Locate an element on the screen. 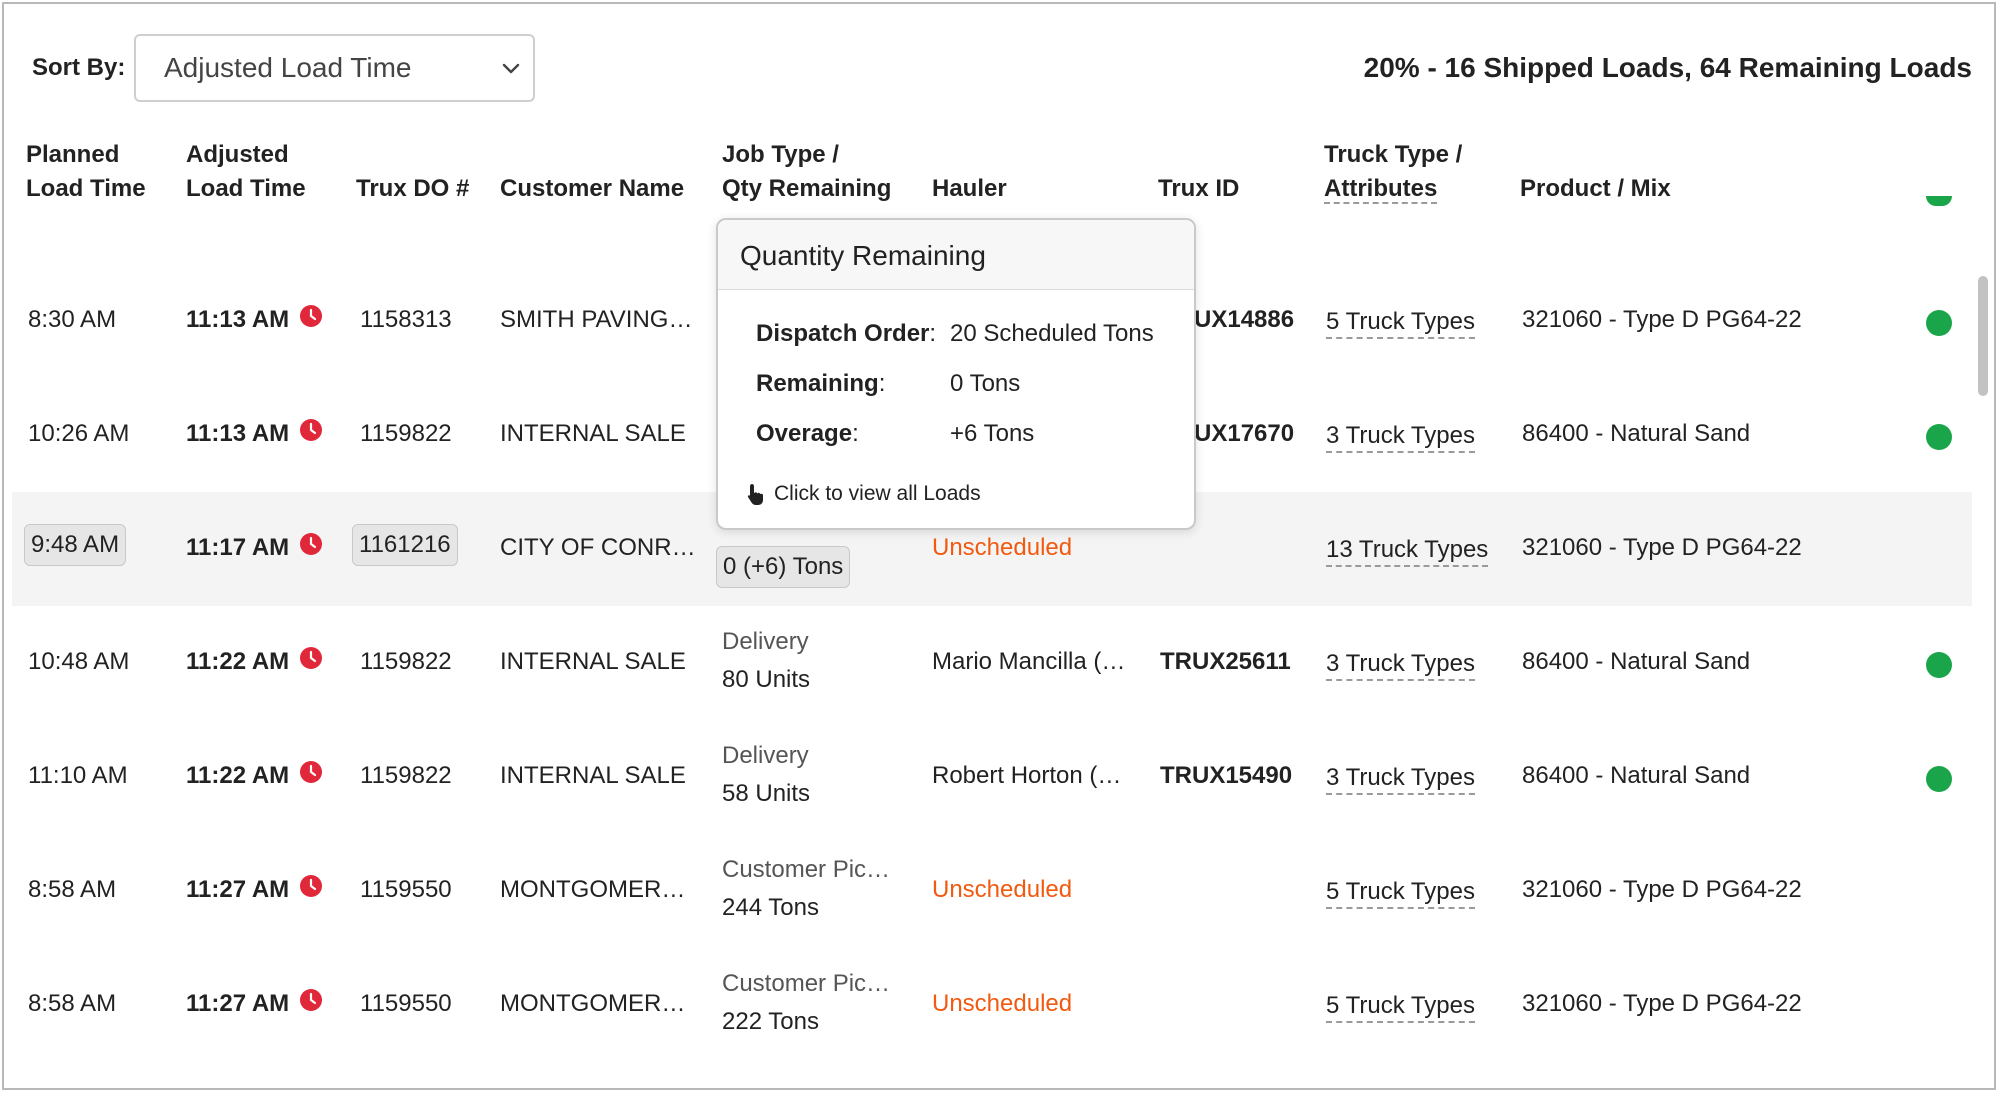 The height and width of the screenshot is (1094, 2000). planned-load-time: 8:30 AM is located at coordinates (72, 319).